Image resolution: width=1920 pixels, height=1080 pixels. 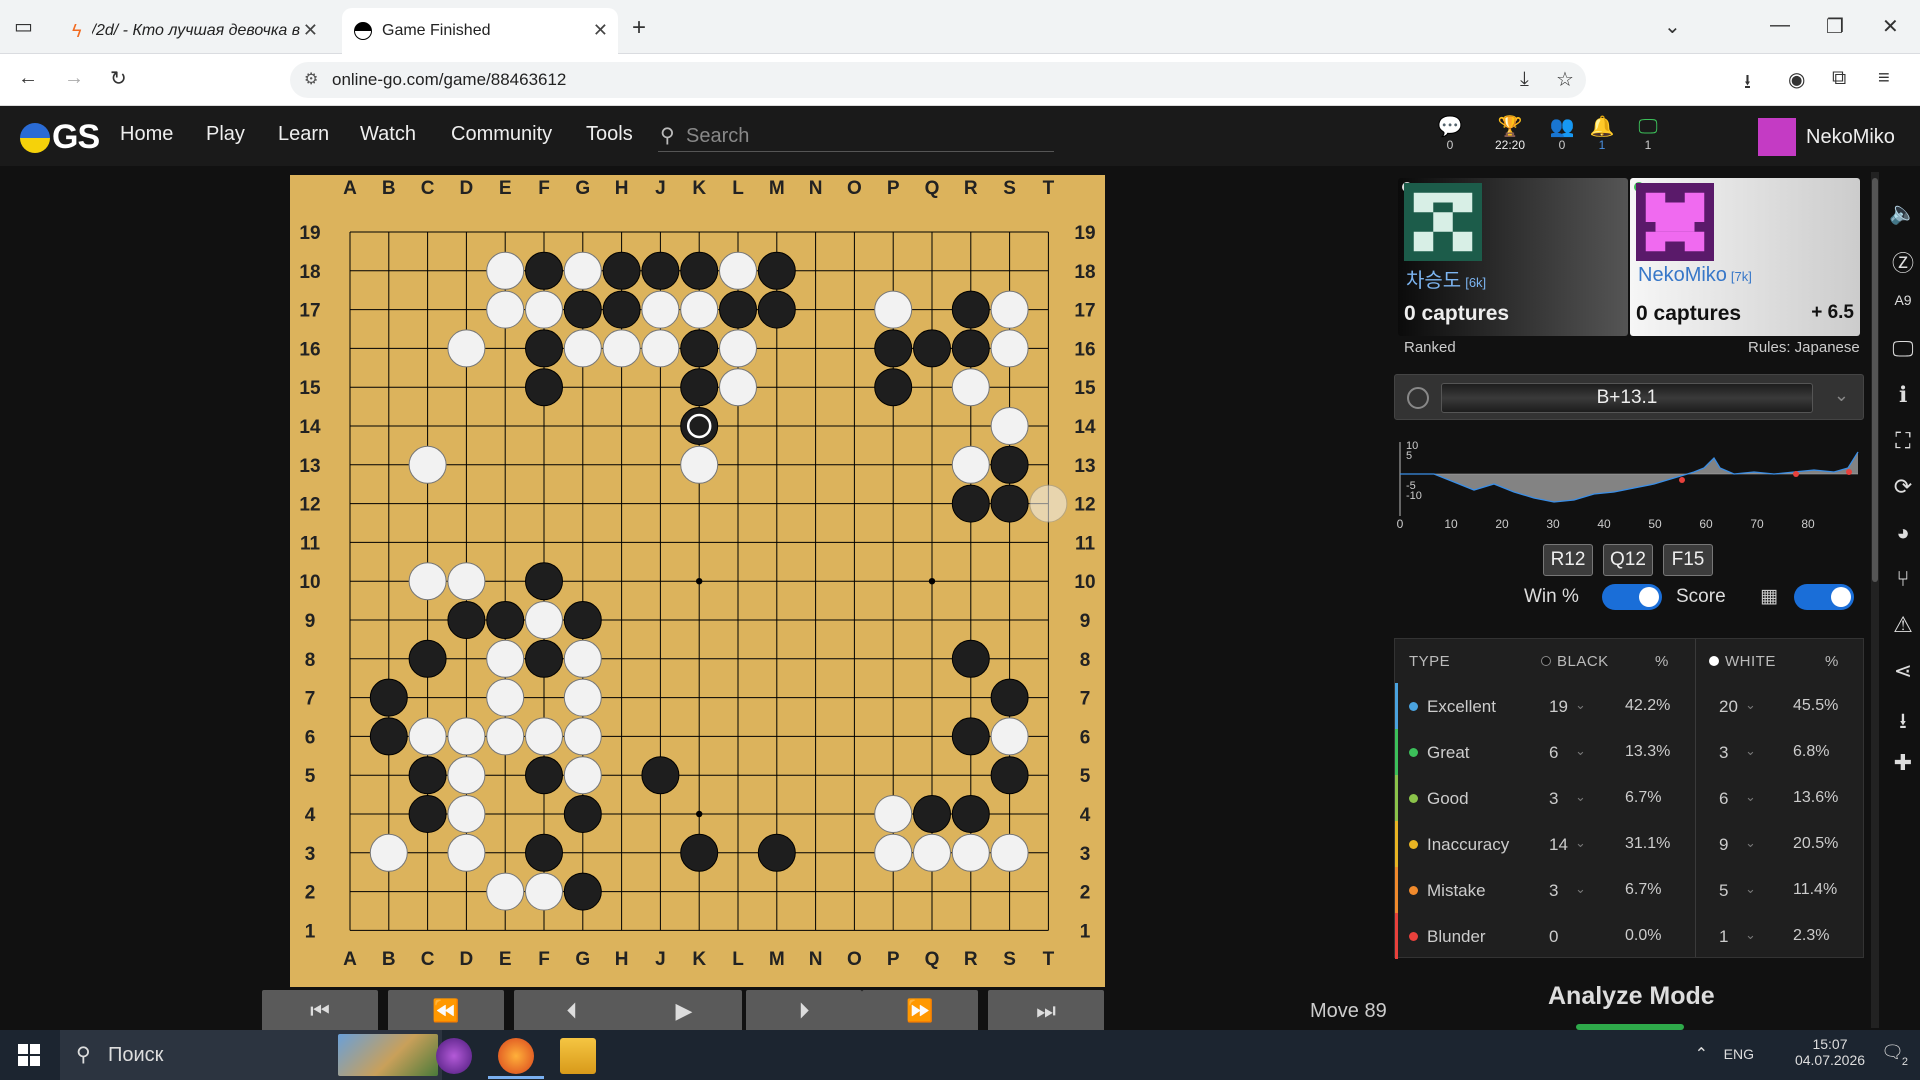 I want to click on language-indicator: ENG, so click(x=1739, y=1054).